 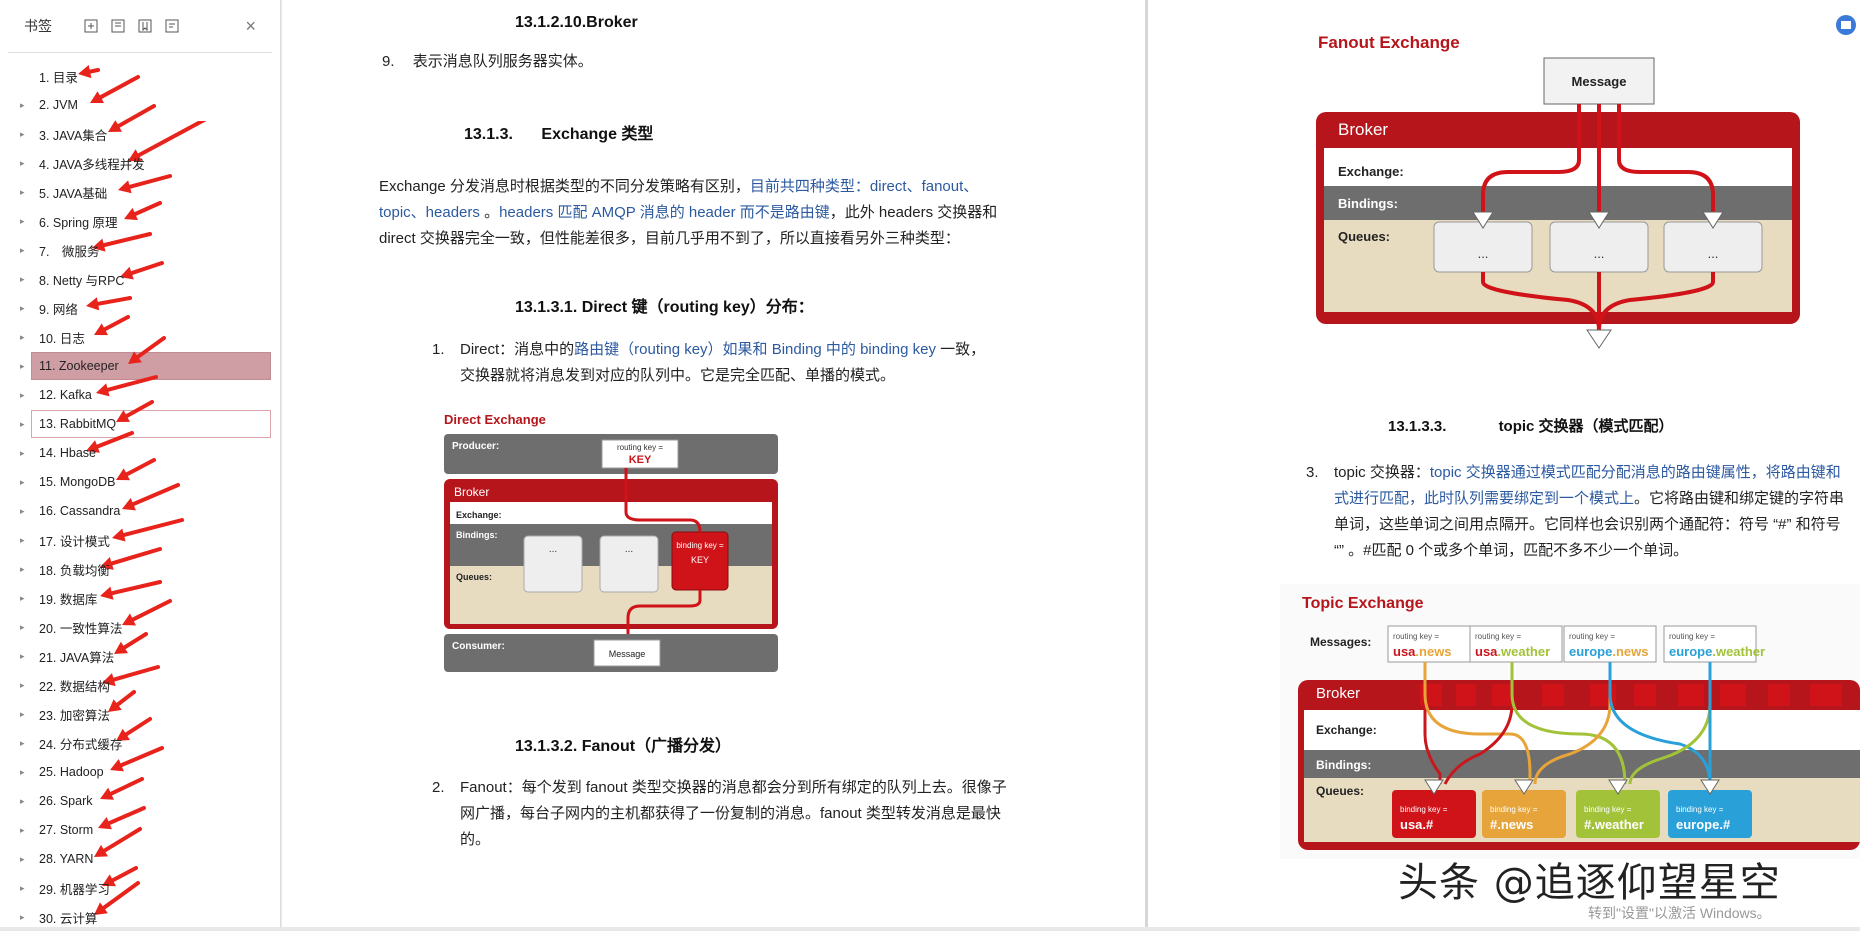 I want to click on direct-item-num: 1., so click(x=438, y=349).